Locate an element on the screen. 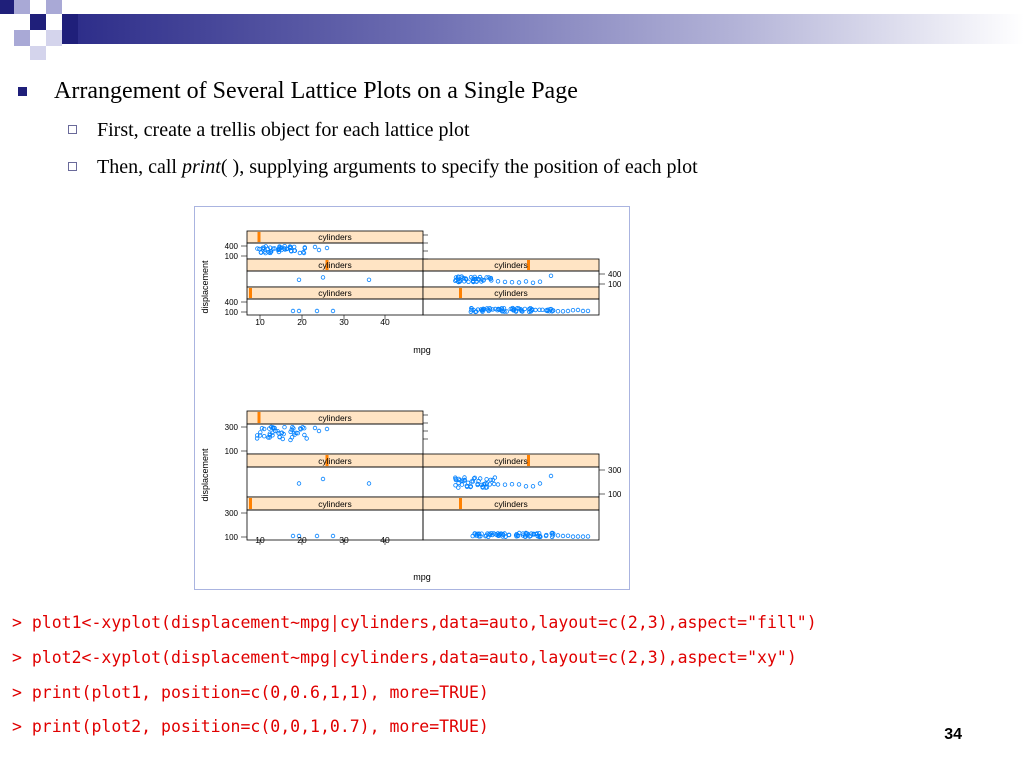 This screenshot has width=1024, height=768. header-gradient-bar is located at coordinates (551, 29).